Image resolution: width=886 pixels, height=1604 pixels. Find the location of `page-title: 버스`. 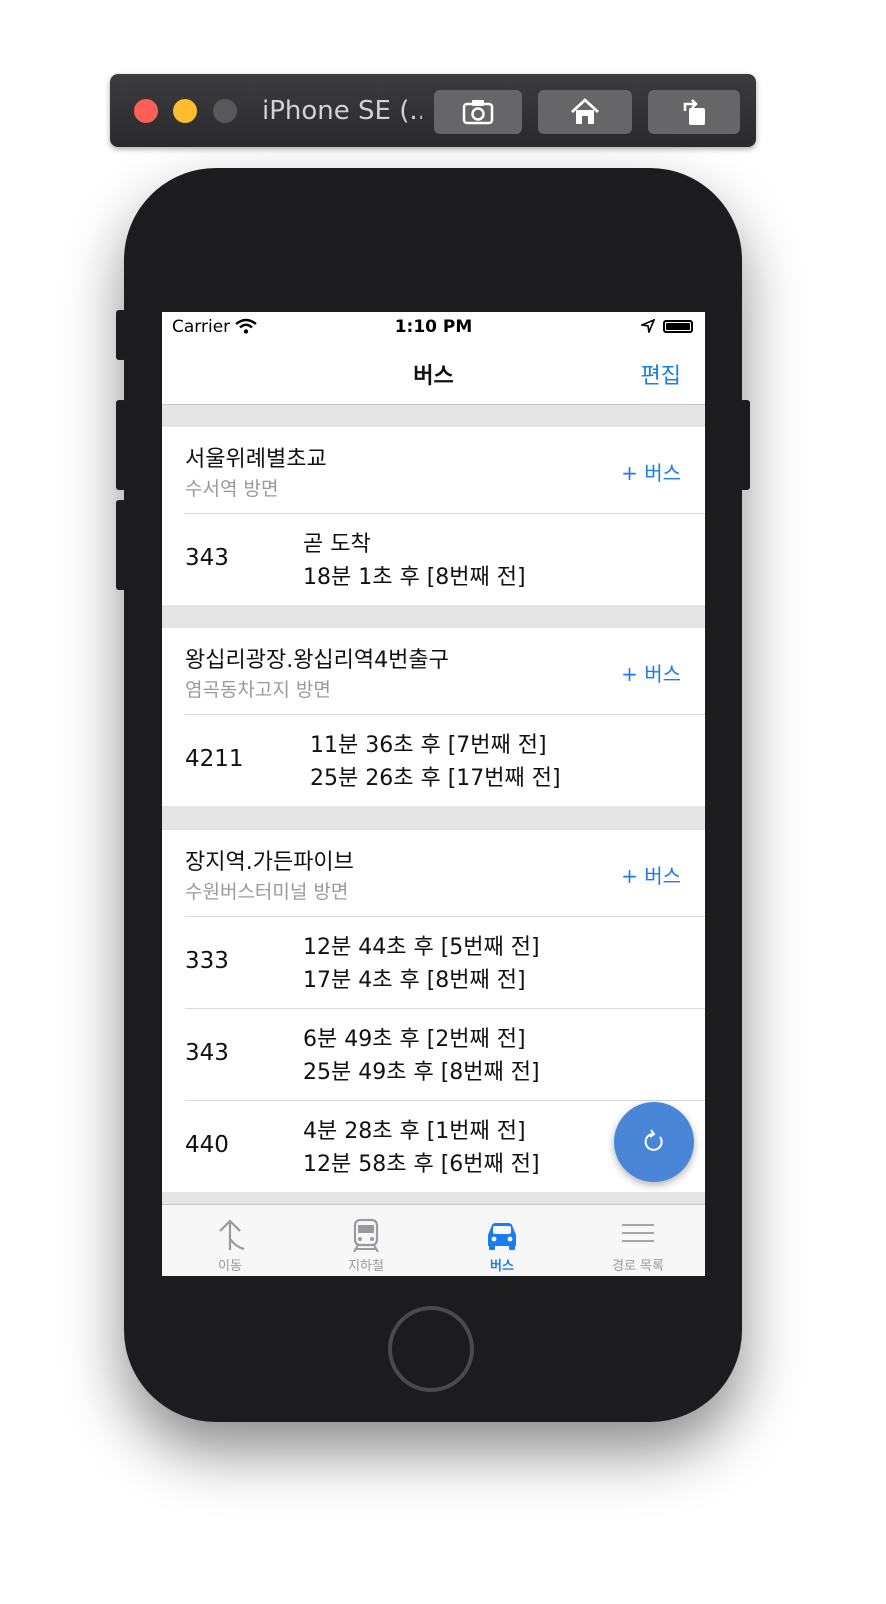

page-title: 버스 is located at coordinates (433, 376).